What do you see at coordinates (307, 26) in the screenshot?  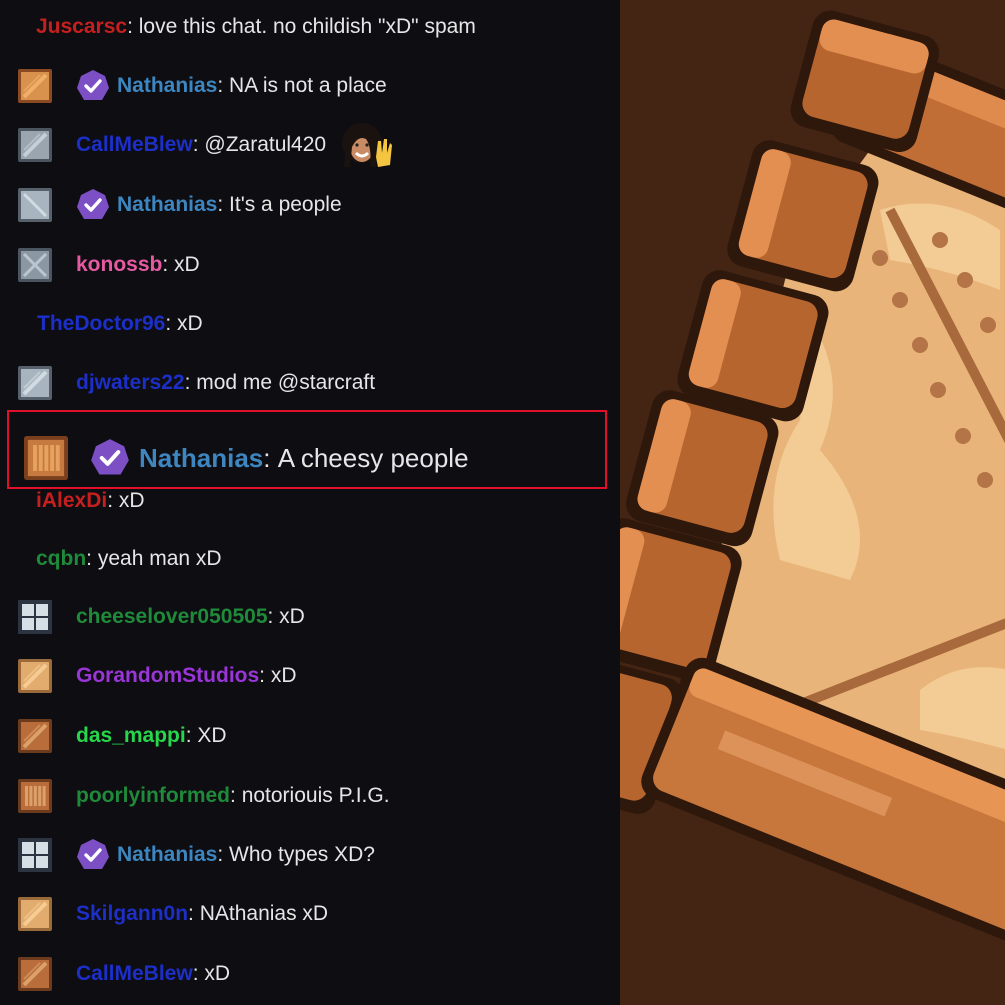 I see `chat-message-text: love this chat. no childish "xD" spam` at bounding box center [307, 26].